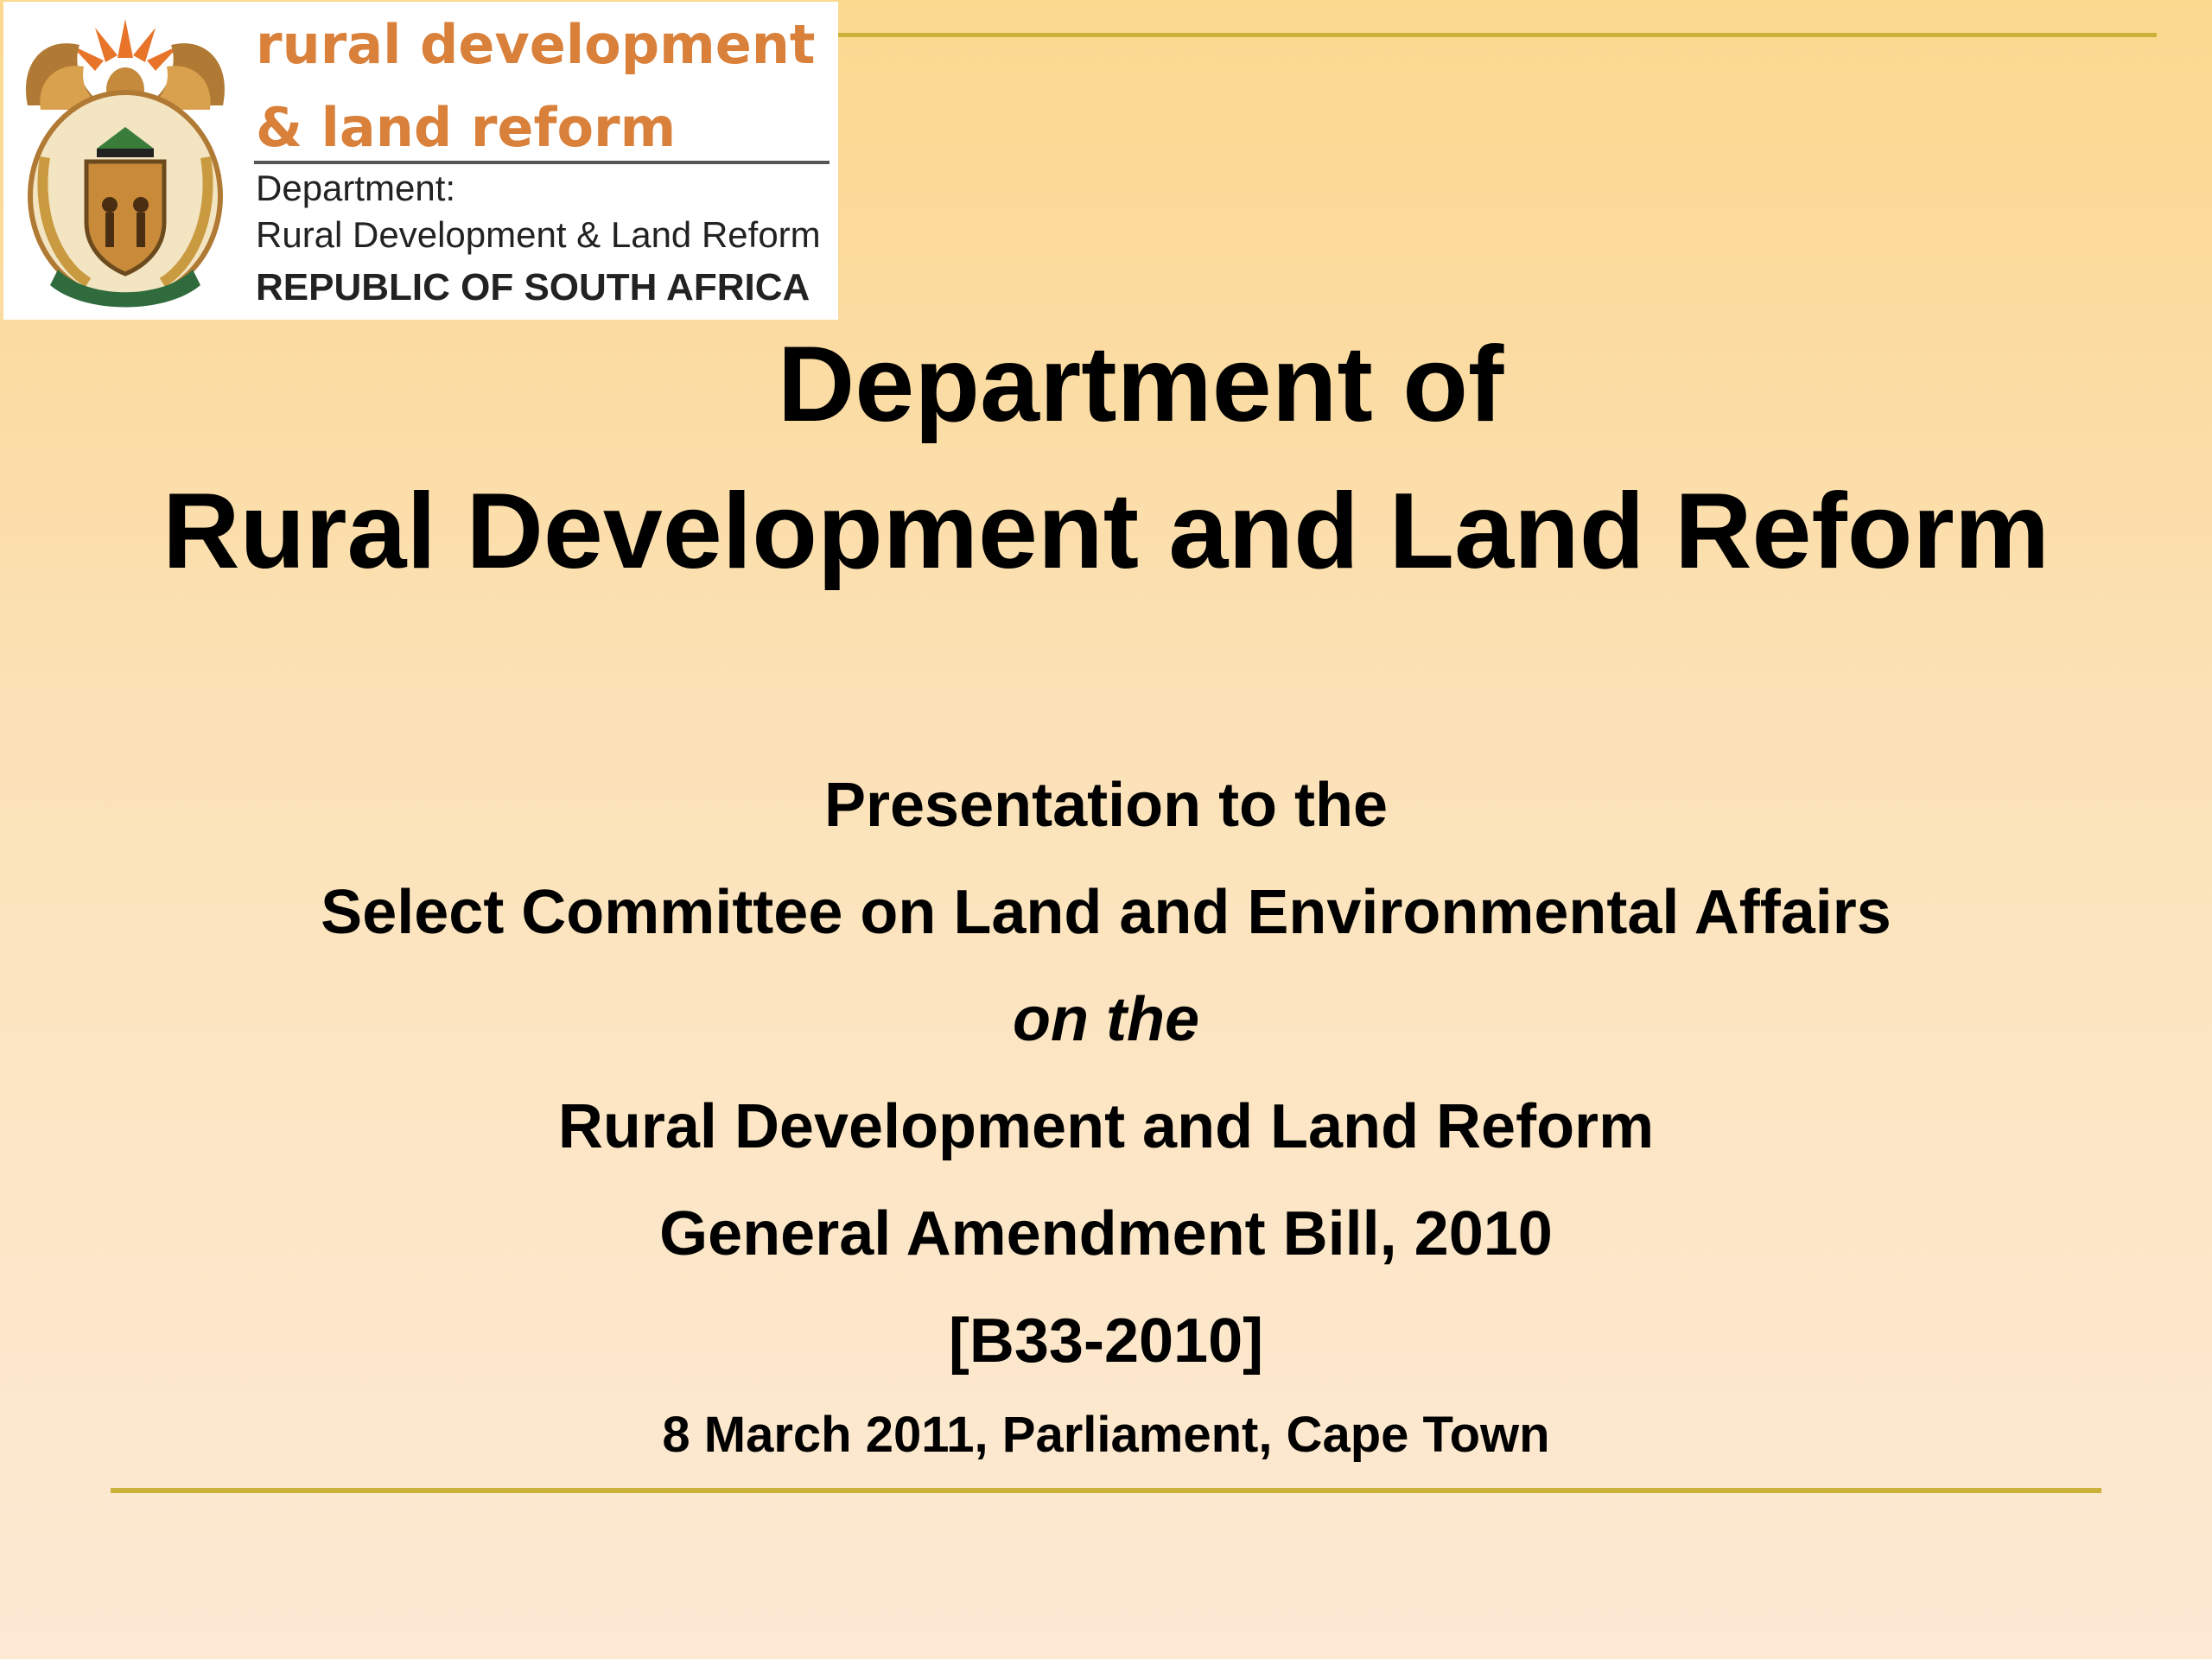 The image size is (2212, 1659). Describe the element at coordinates (1106, 531) in the screenshot. I see `title-line-2: Rural Development and Land Reform` at that location.